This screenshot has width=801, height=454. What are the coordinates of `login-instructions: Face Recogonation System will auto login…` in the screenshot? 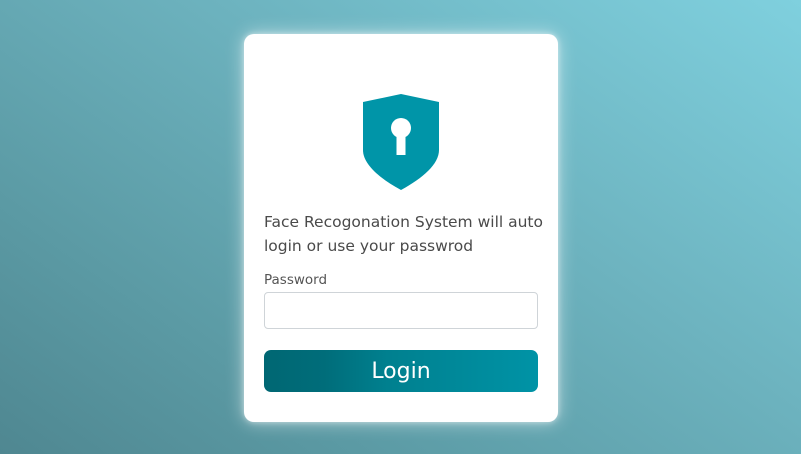 It's located at (403, 234).